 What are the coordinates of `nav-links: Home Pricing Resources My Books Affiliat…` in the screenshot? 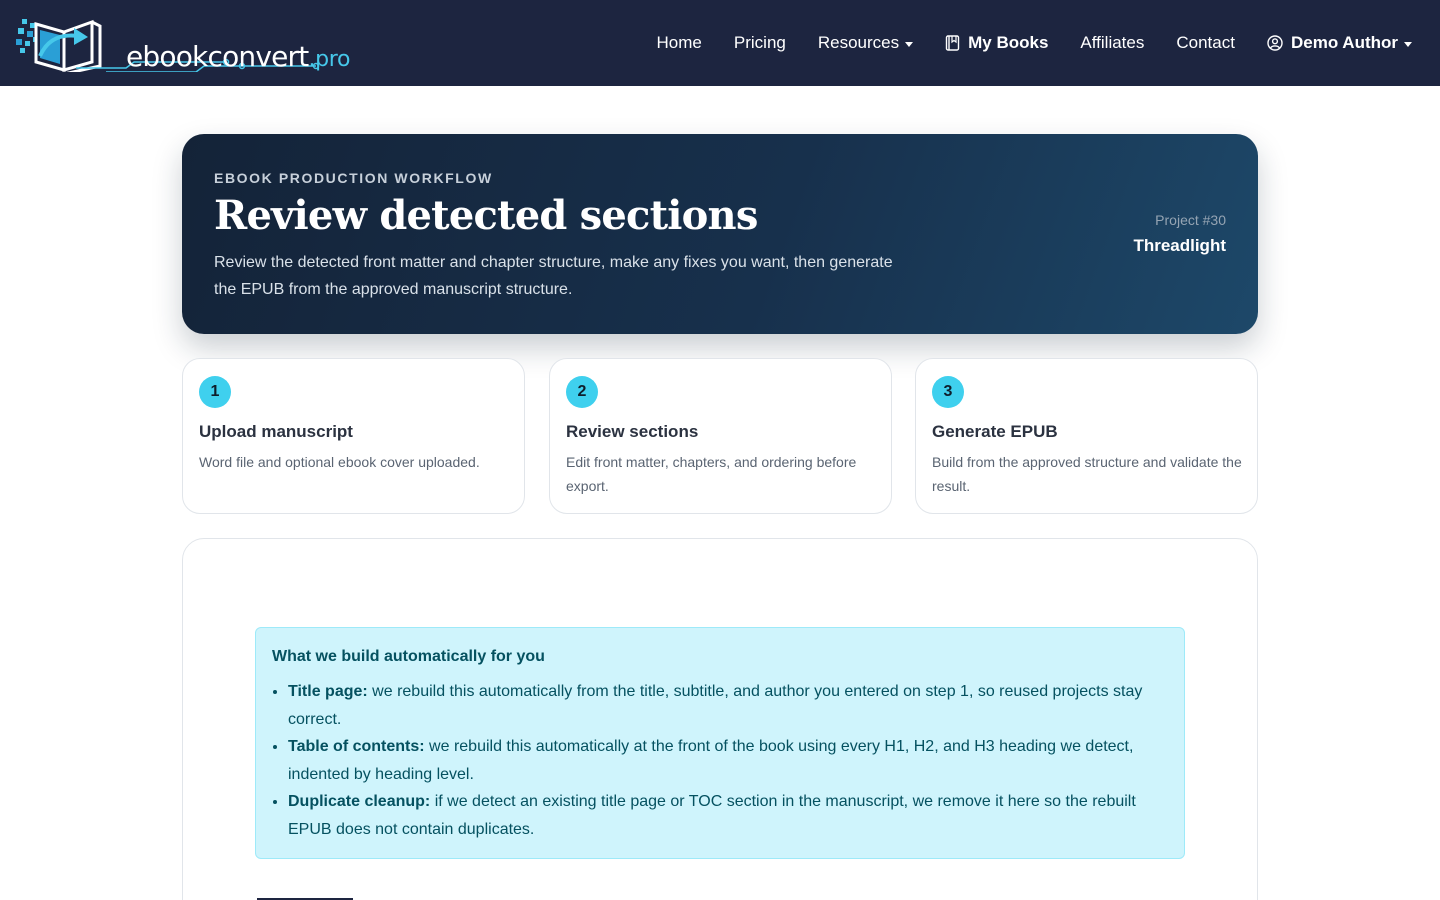 It's located at (1018, 43).